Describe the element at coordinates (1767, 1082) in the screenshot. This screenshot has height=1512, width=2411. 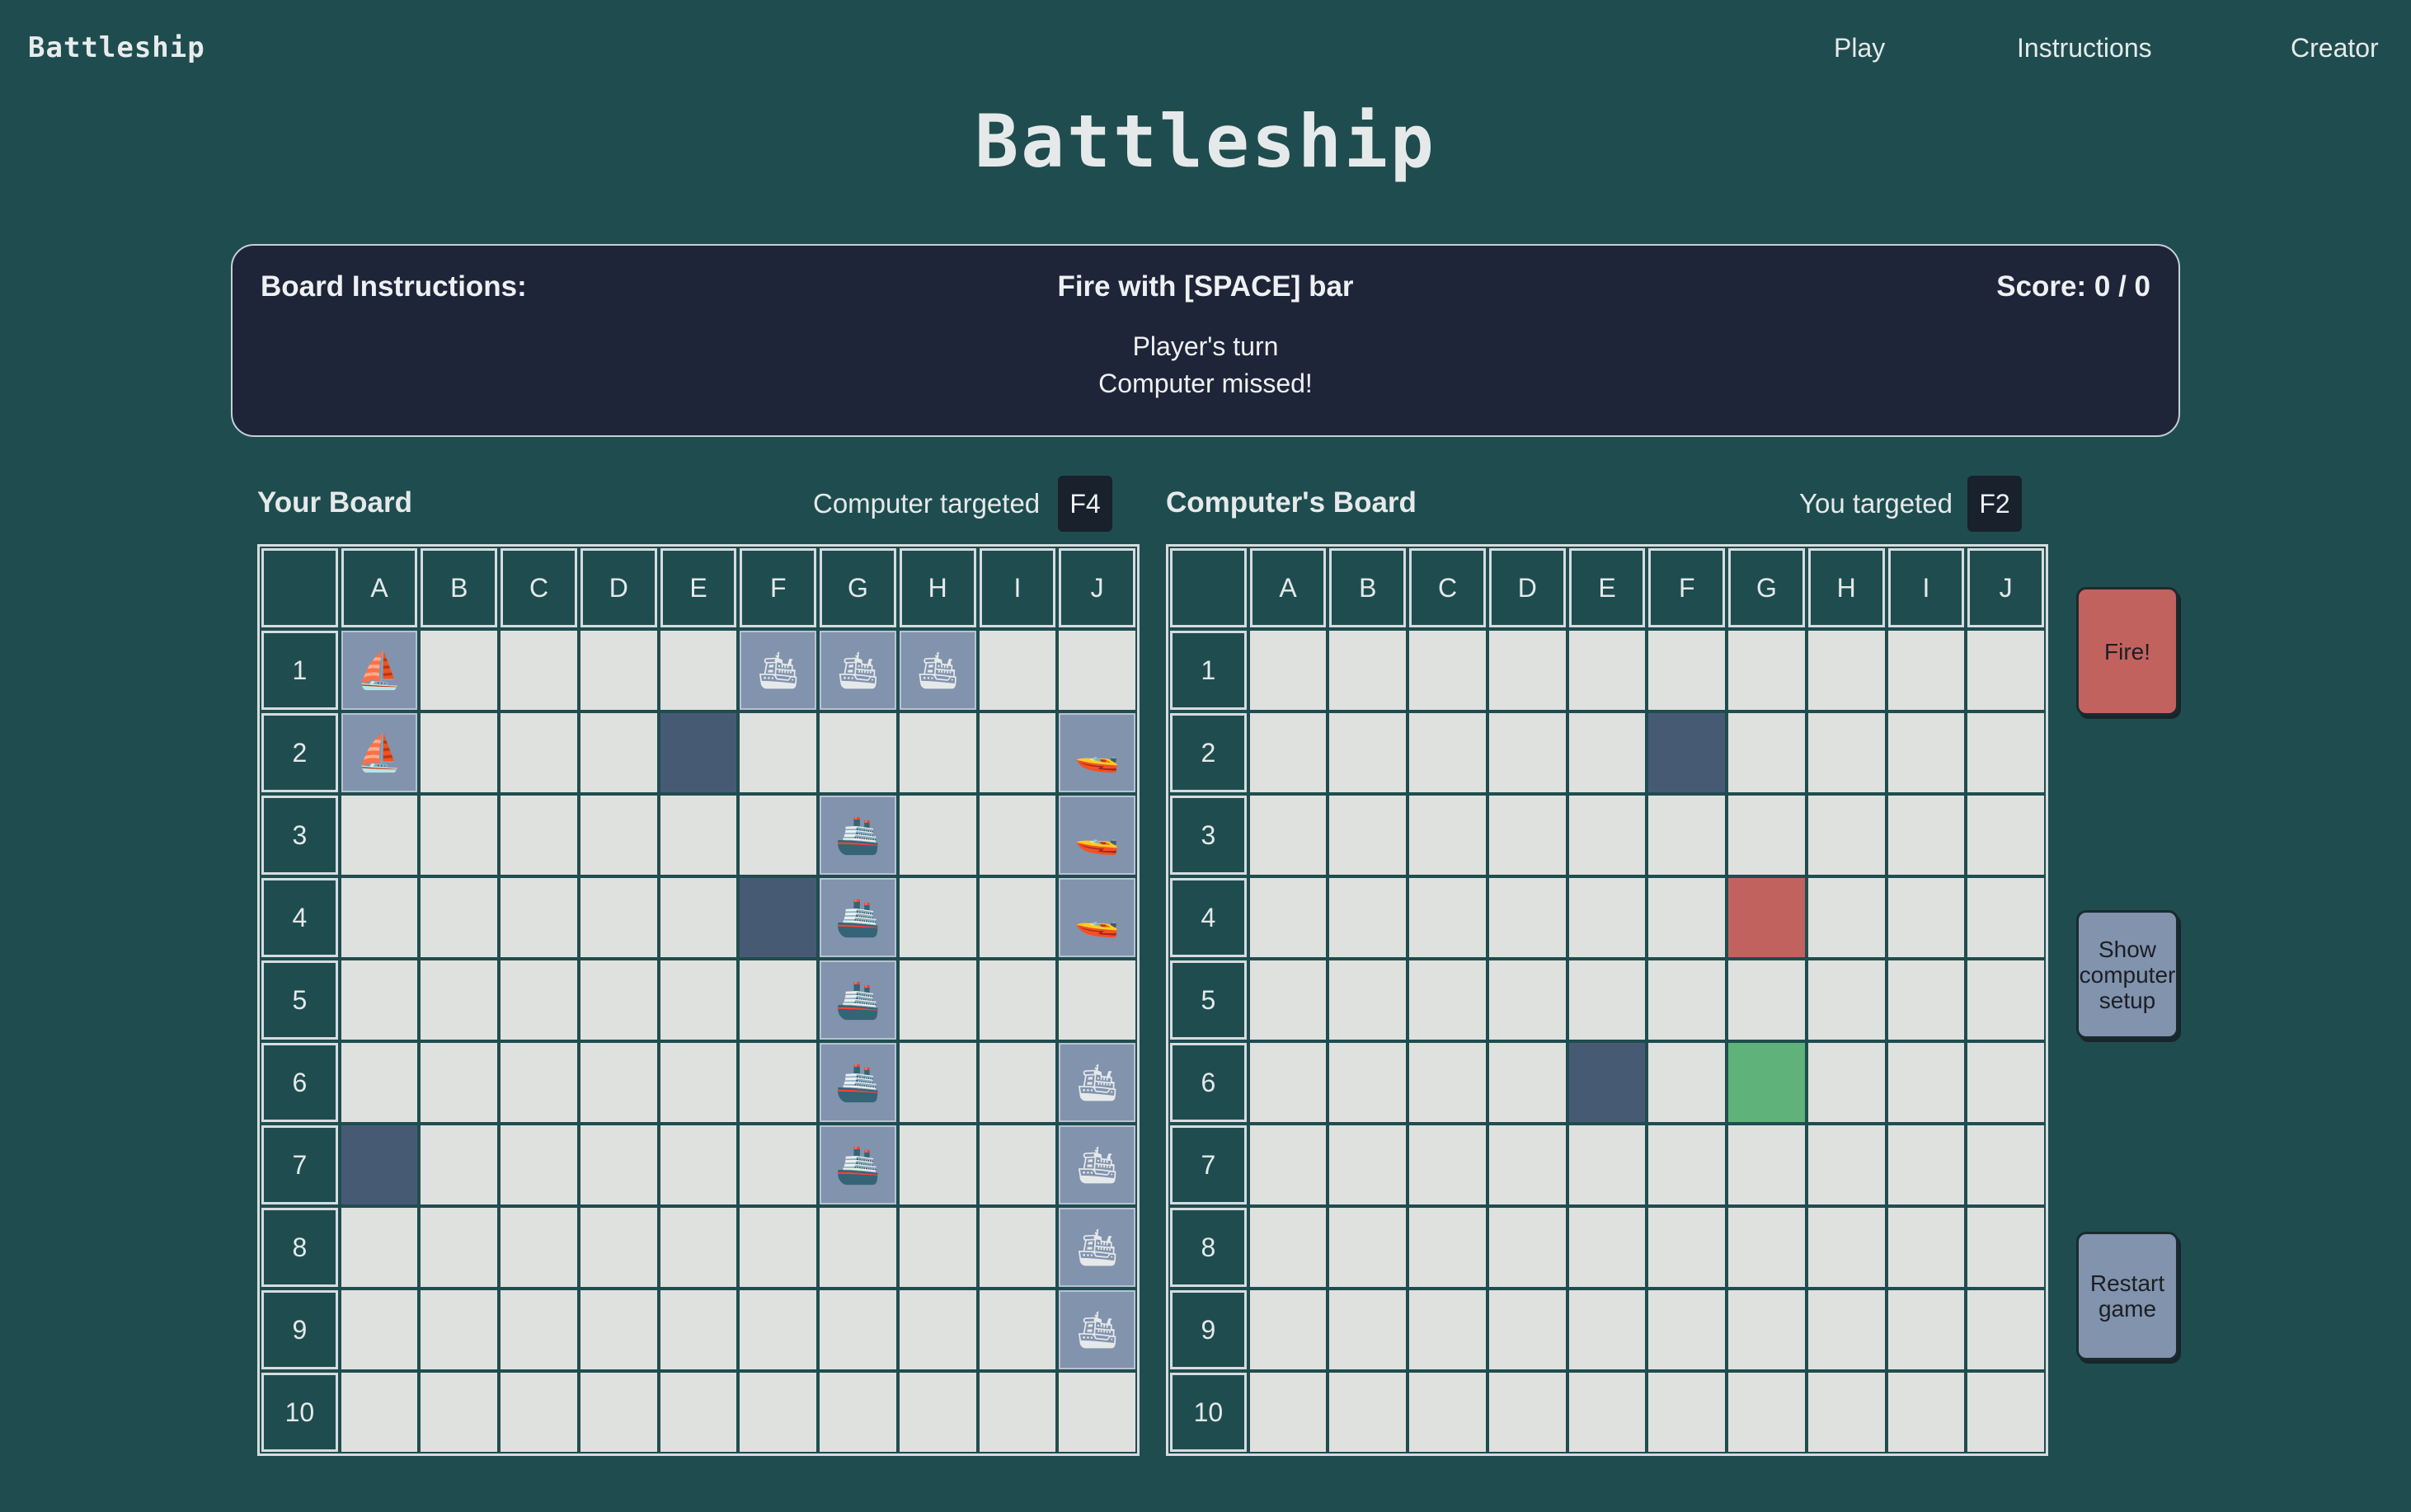
I see `computer-current-target-cell` at that location.